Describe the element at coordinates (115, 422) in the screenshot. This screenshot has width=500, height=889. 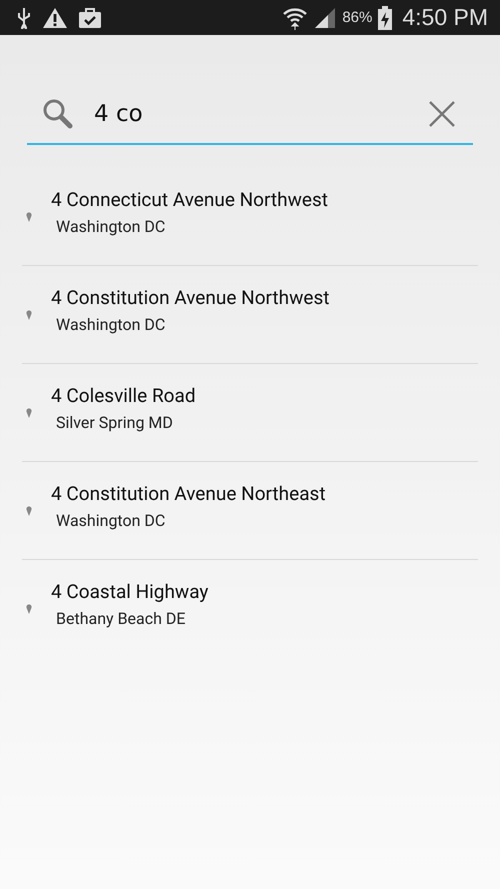
I see `address-city: Silver Spring MD` at that location.